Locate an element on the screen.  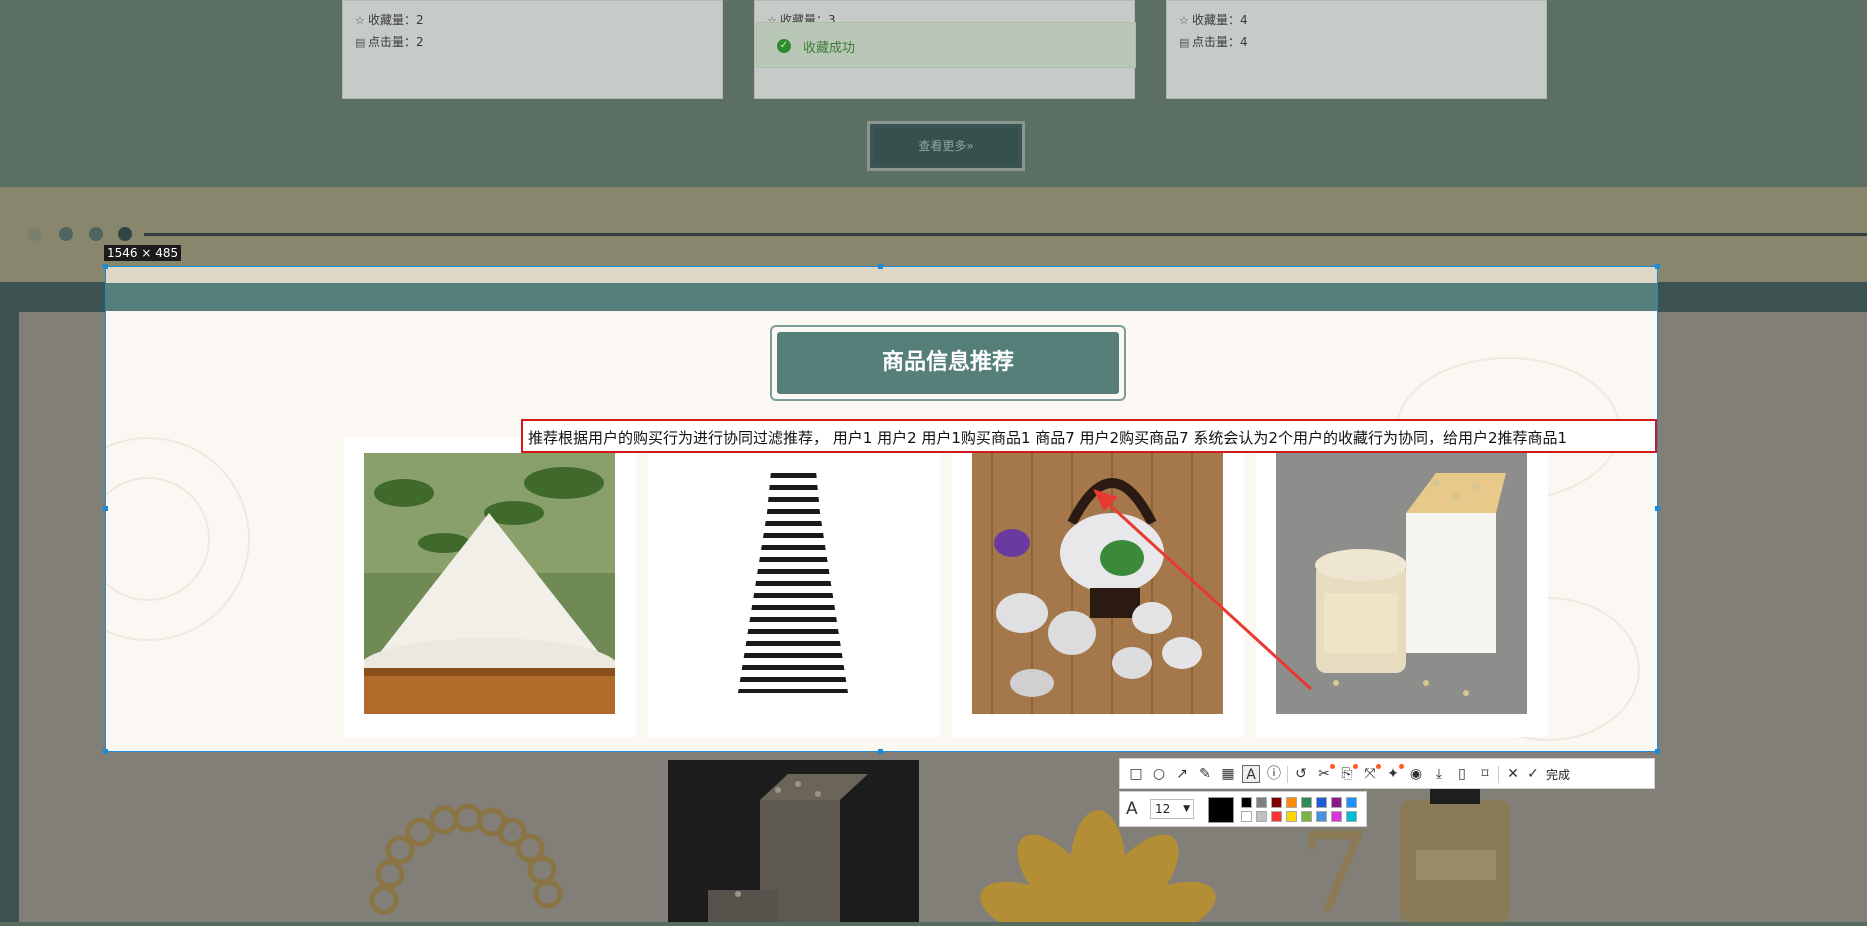
clicks-count: 点击量：2 is located at coordinates (396, 42).